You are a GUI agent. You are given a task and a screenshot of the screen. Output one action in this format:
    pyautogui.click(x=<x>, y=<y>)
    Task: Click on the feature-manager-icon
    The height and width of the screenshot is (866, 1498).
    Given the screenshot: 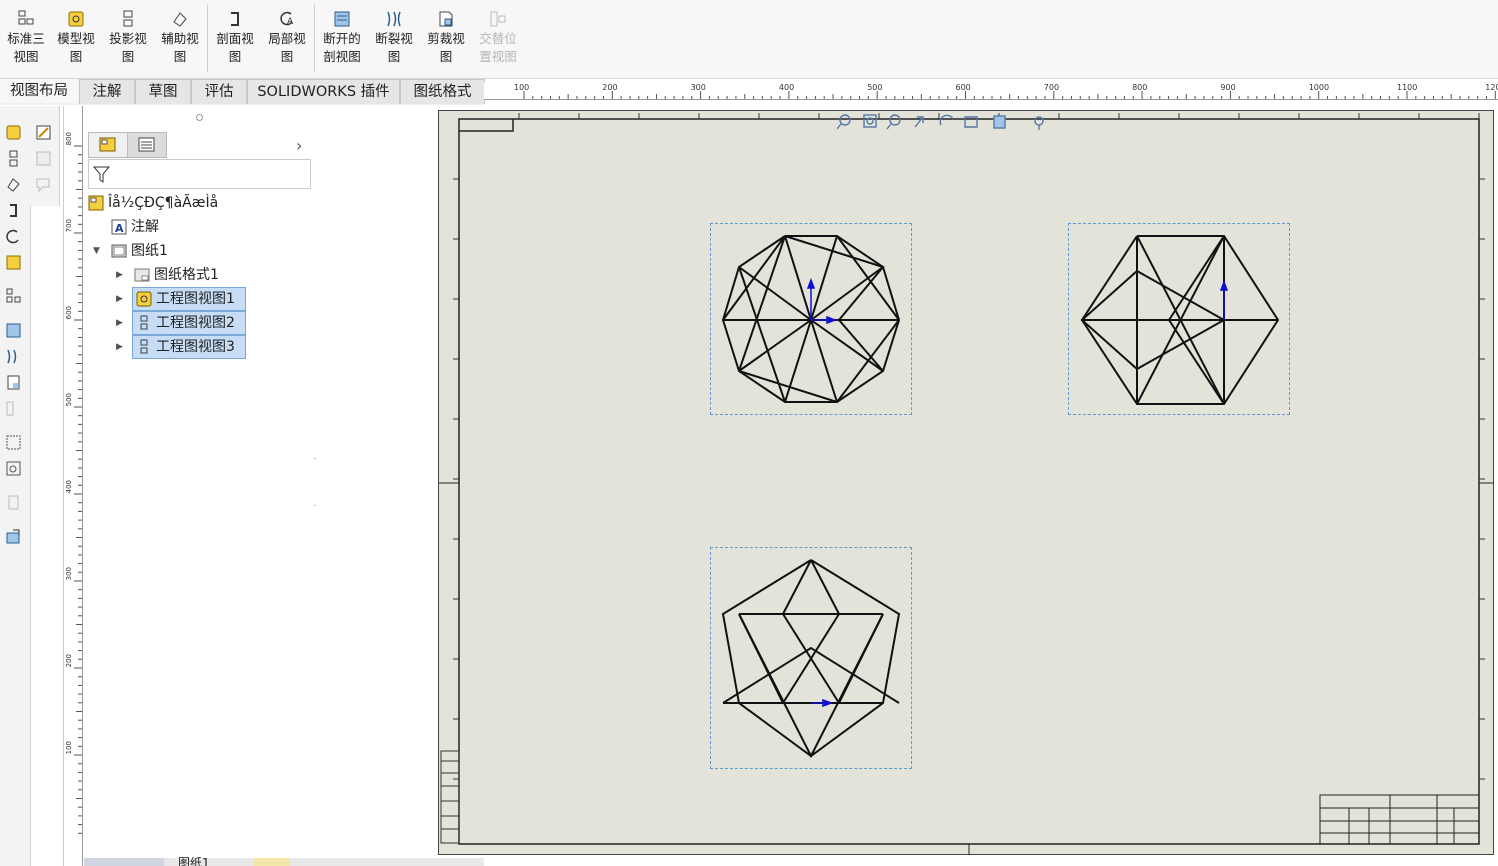 What is the action you would take?
    pyautogui.click(x=107, y=144)
    